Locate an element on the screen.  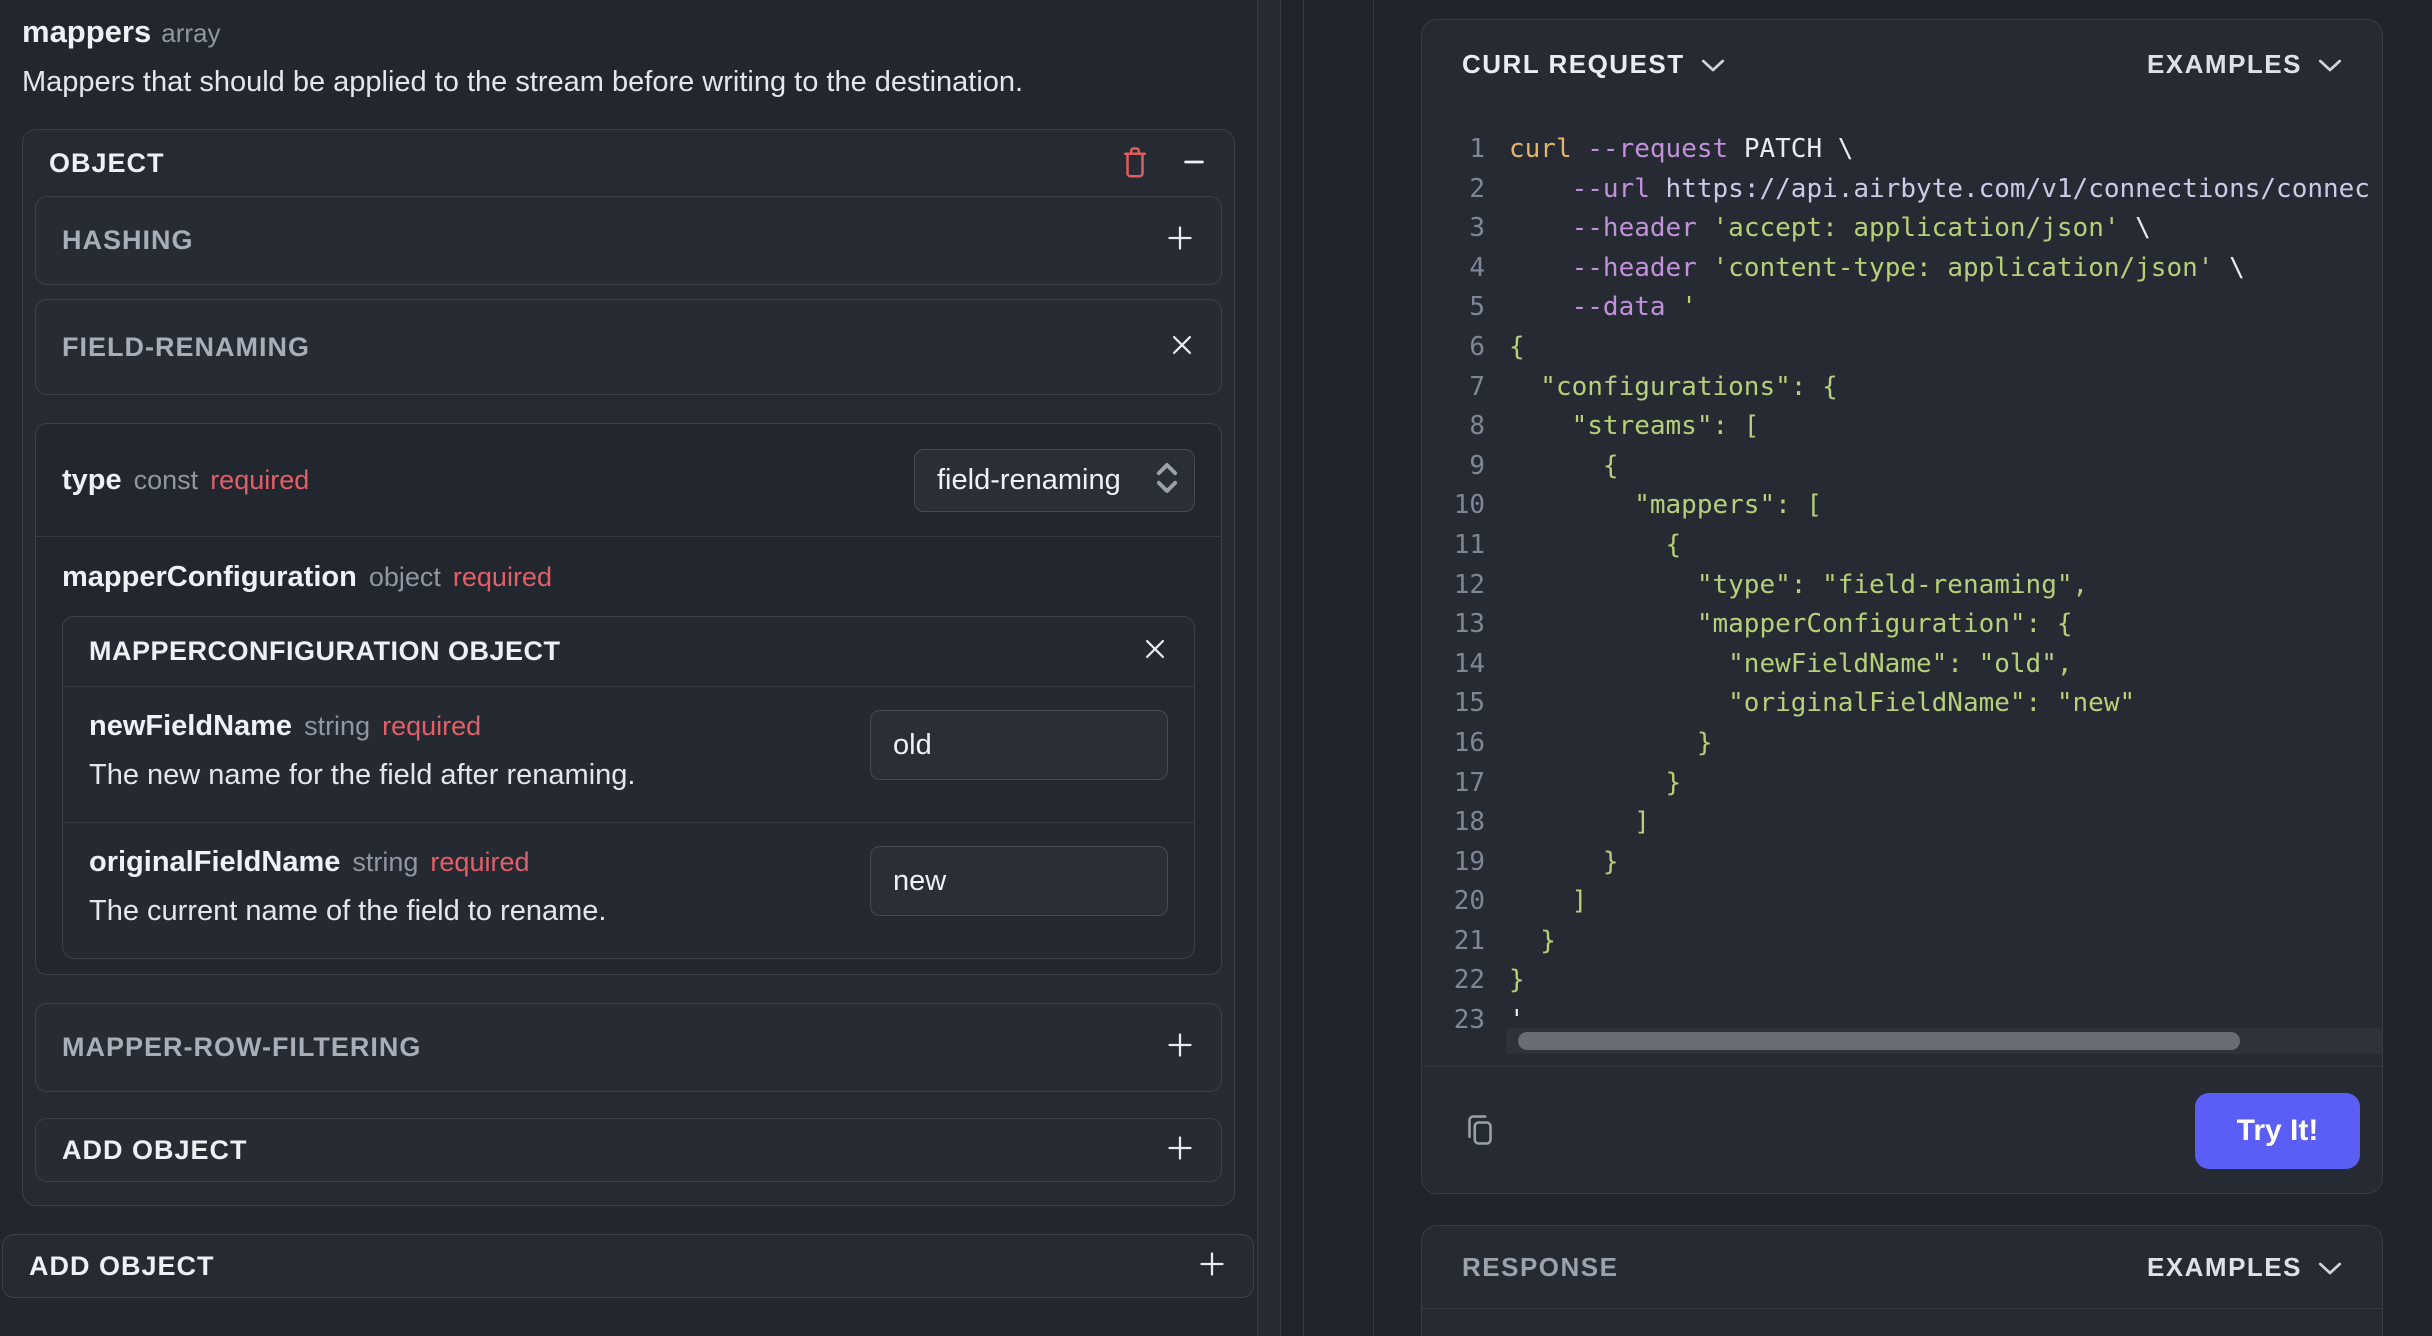
new-field-name-input is located at coordinates (1019, 745).